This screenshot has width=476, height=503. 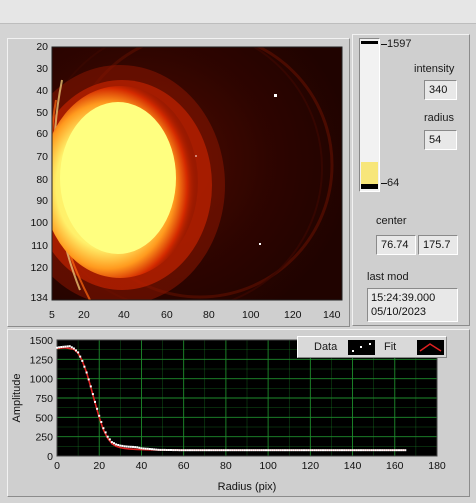 What do you see at coordinates (17, 398) in the screenshot?
I see `y-axis-label: Amplitude` at bounding box center [17, 398].